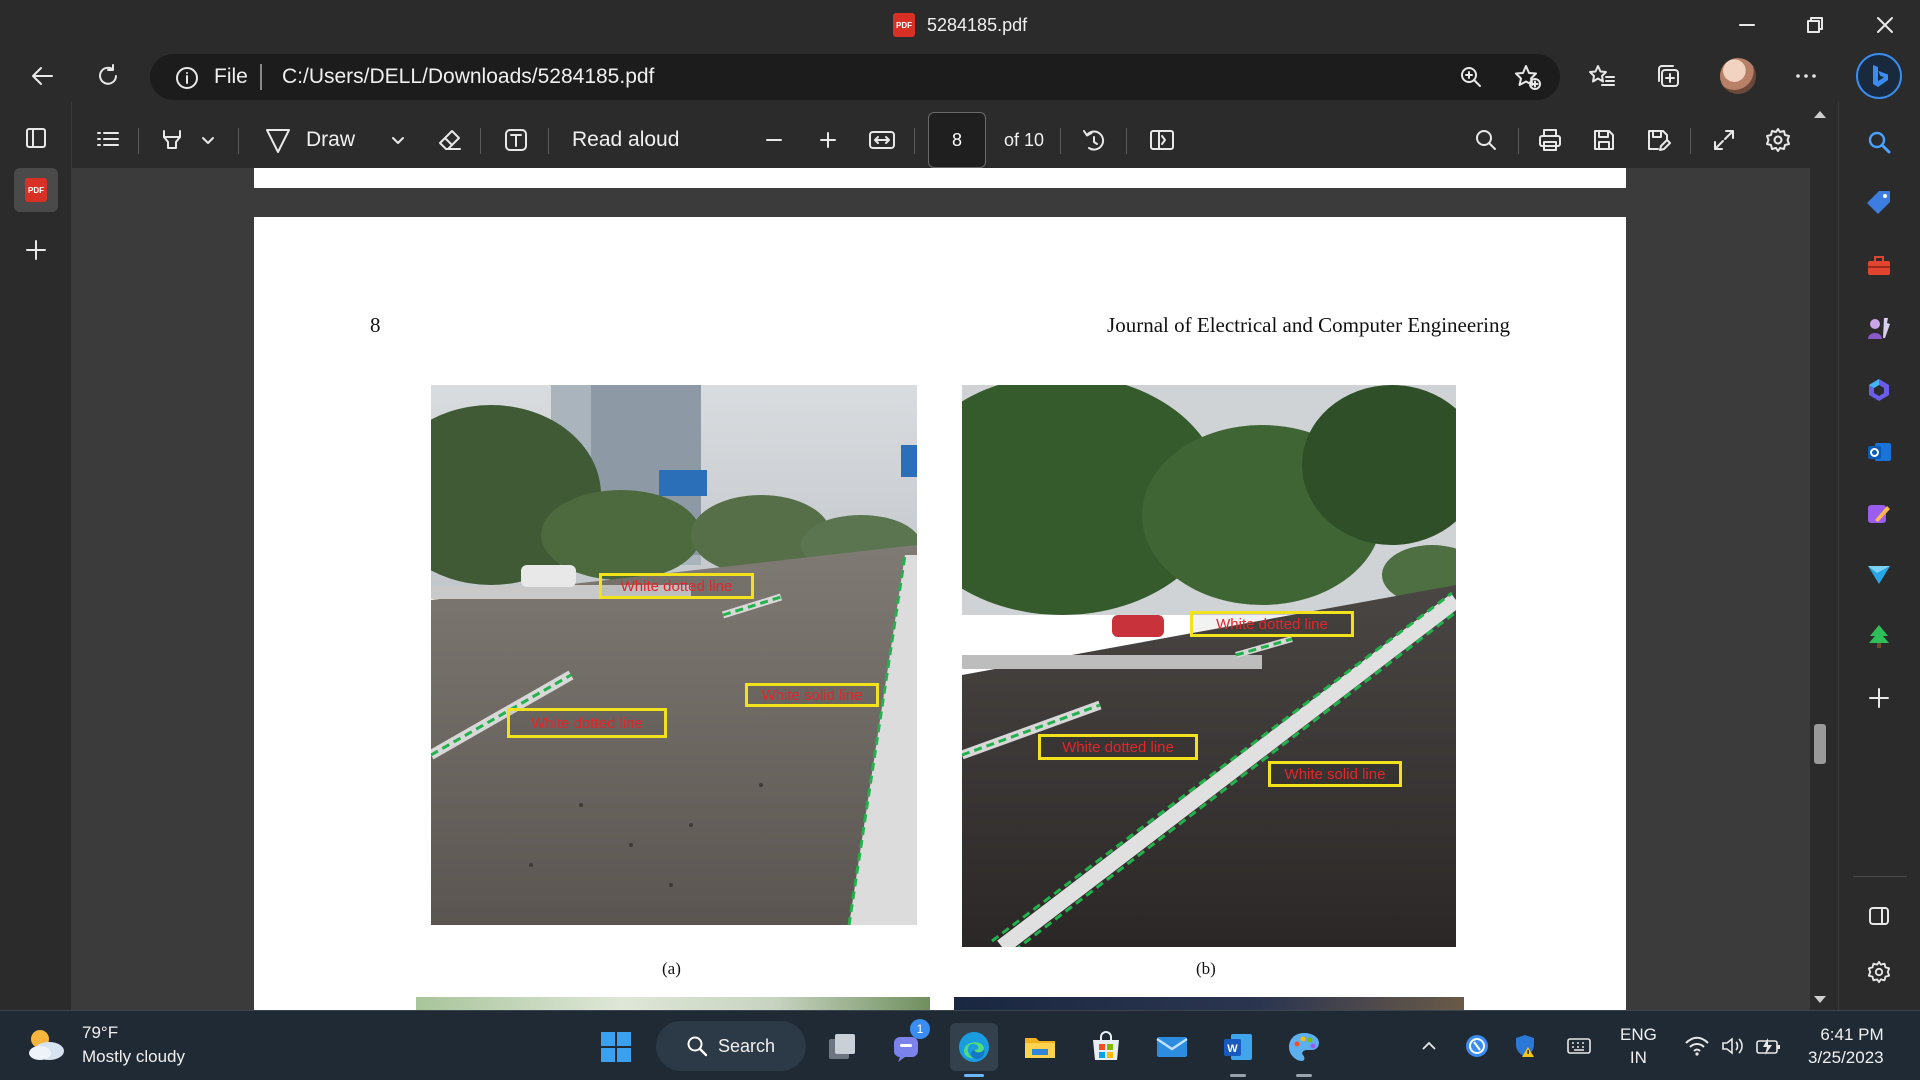 This screenshot has height=1080, width=1920. Describe the element at coordinates (908, 1045) in the screenshot. I see `teams-chat-icon: 1` at that location.